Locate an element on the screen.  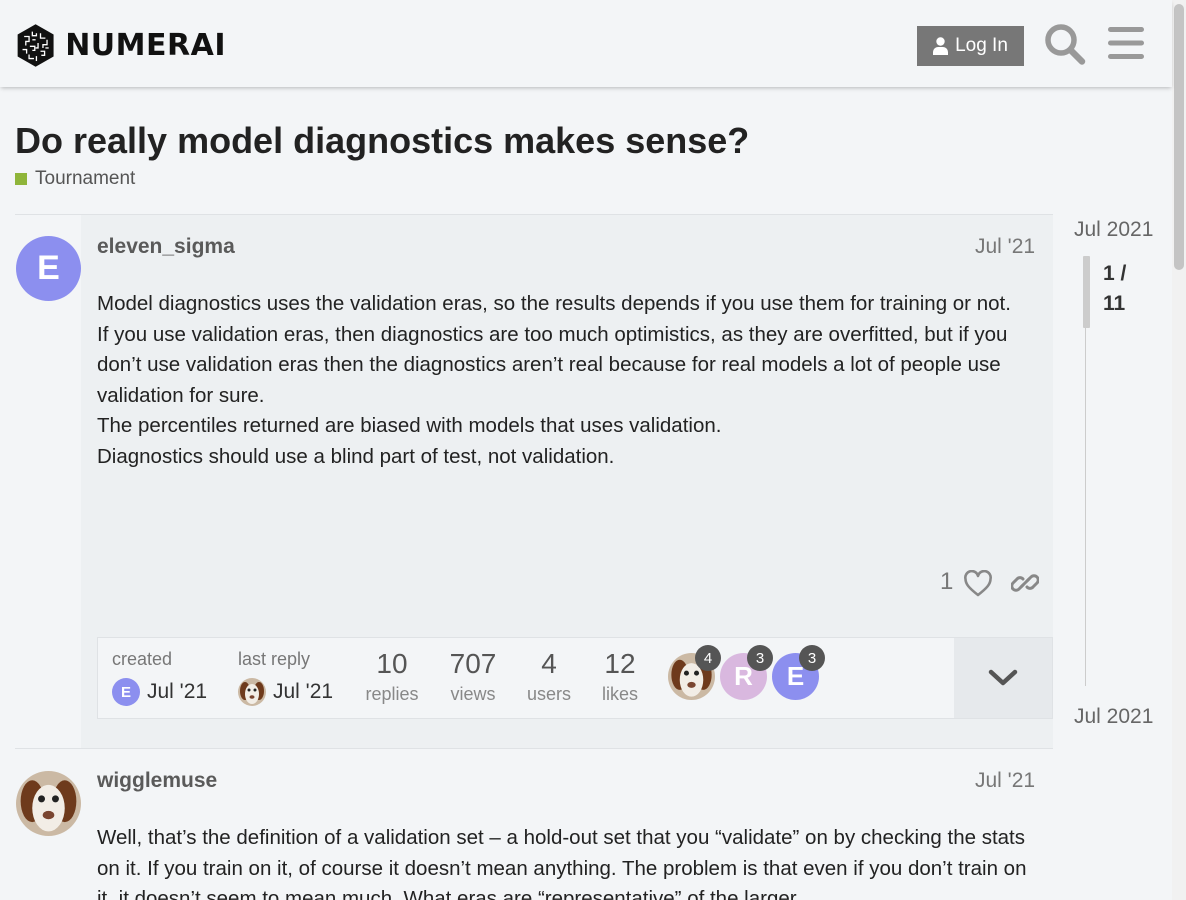
hamburger-menu-button is located at coordinates (1126, 43).